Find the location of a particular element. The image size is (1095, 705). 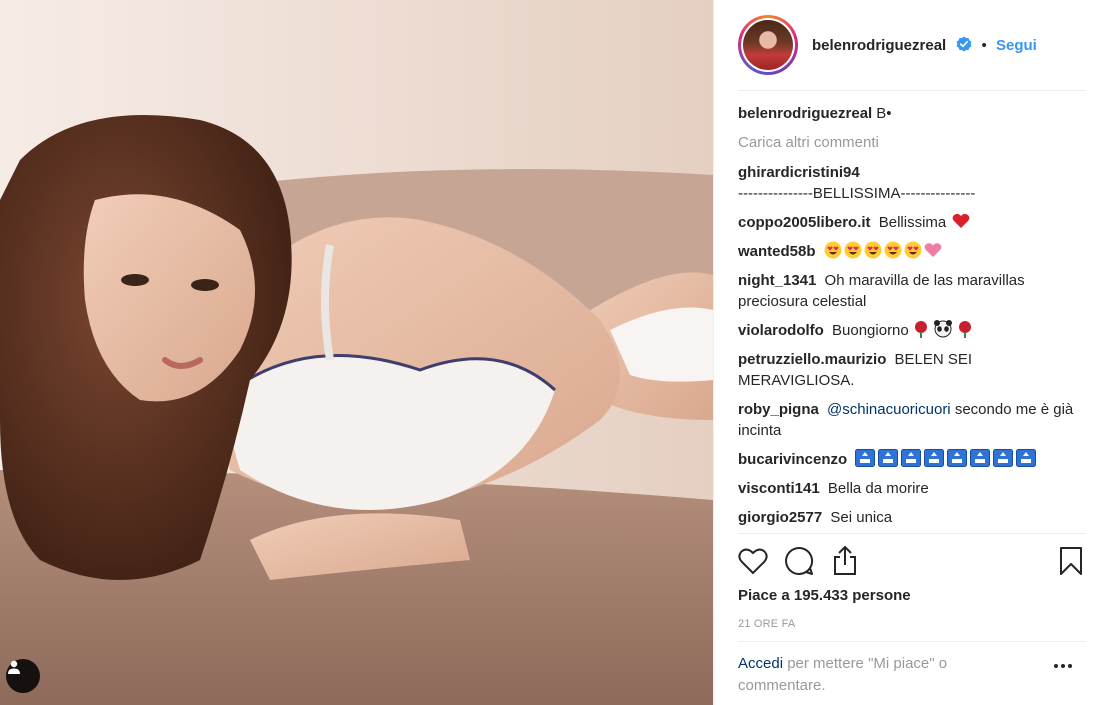

likes-count: Piace a 195.433 persone is located at coordinates (824, 595).